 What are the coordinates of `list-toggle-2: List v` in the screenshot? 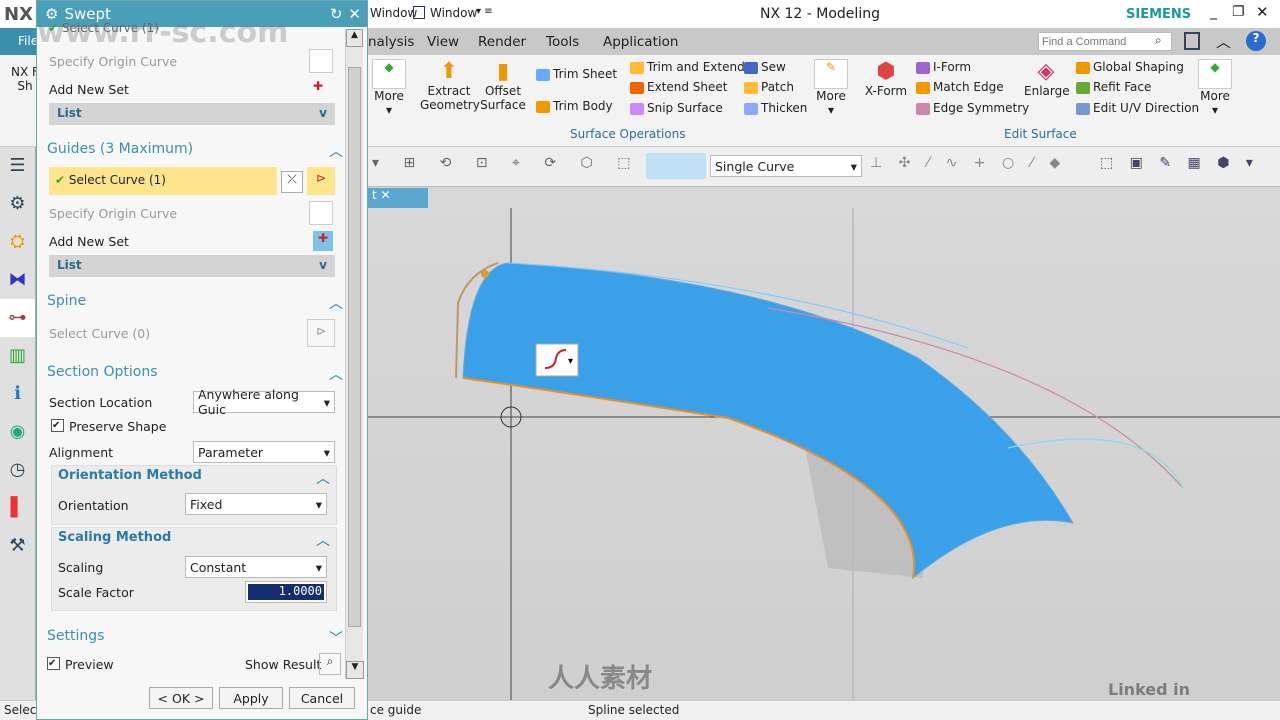 It's located at (192, 266).